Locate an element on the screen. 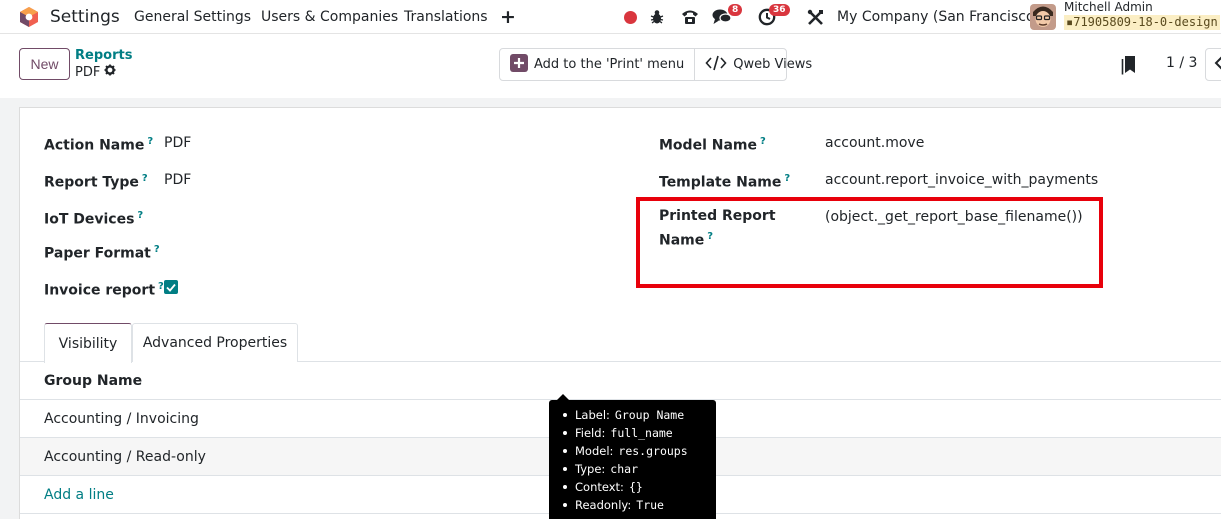 The width and height of the screenshot is (1221, 519). company-switcher: My Company (San Francisco) is located at coordinates (938, 17).